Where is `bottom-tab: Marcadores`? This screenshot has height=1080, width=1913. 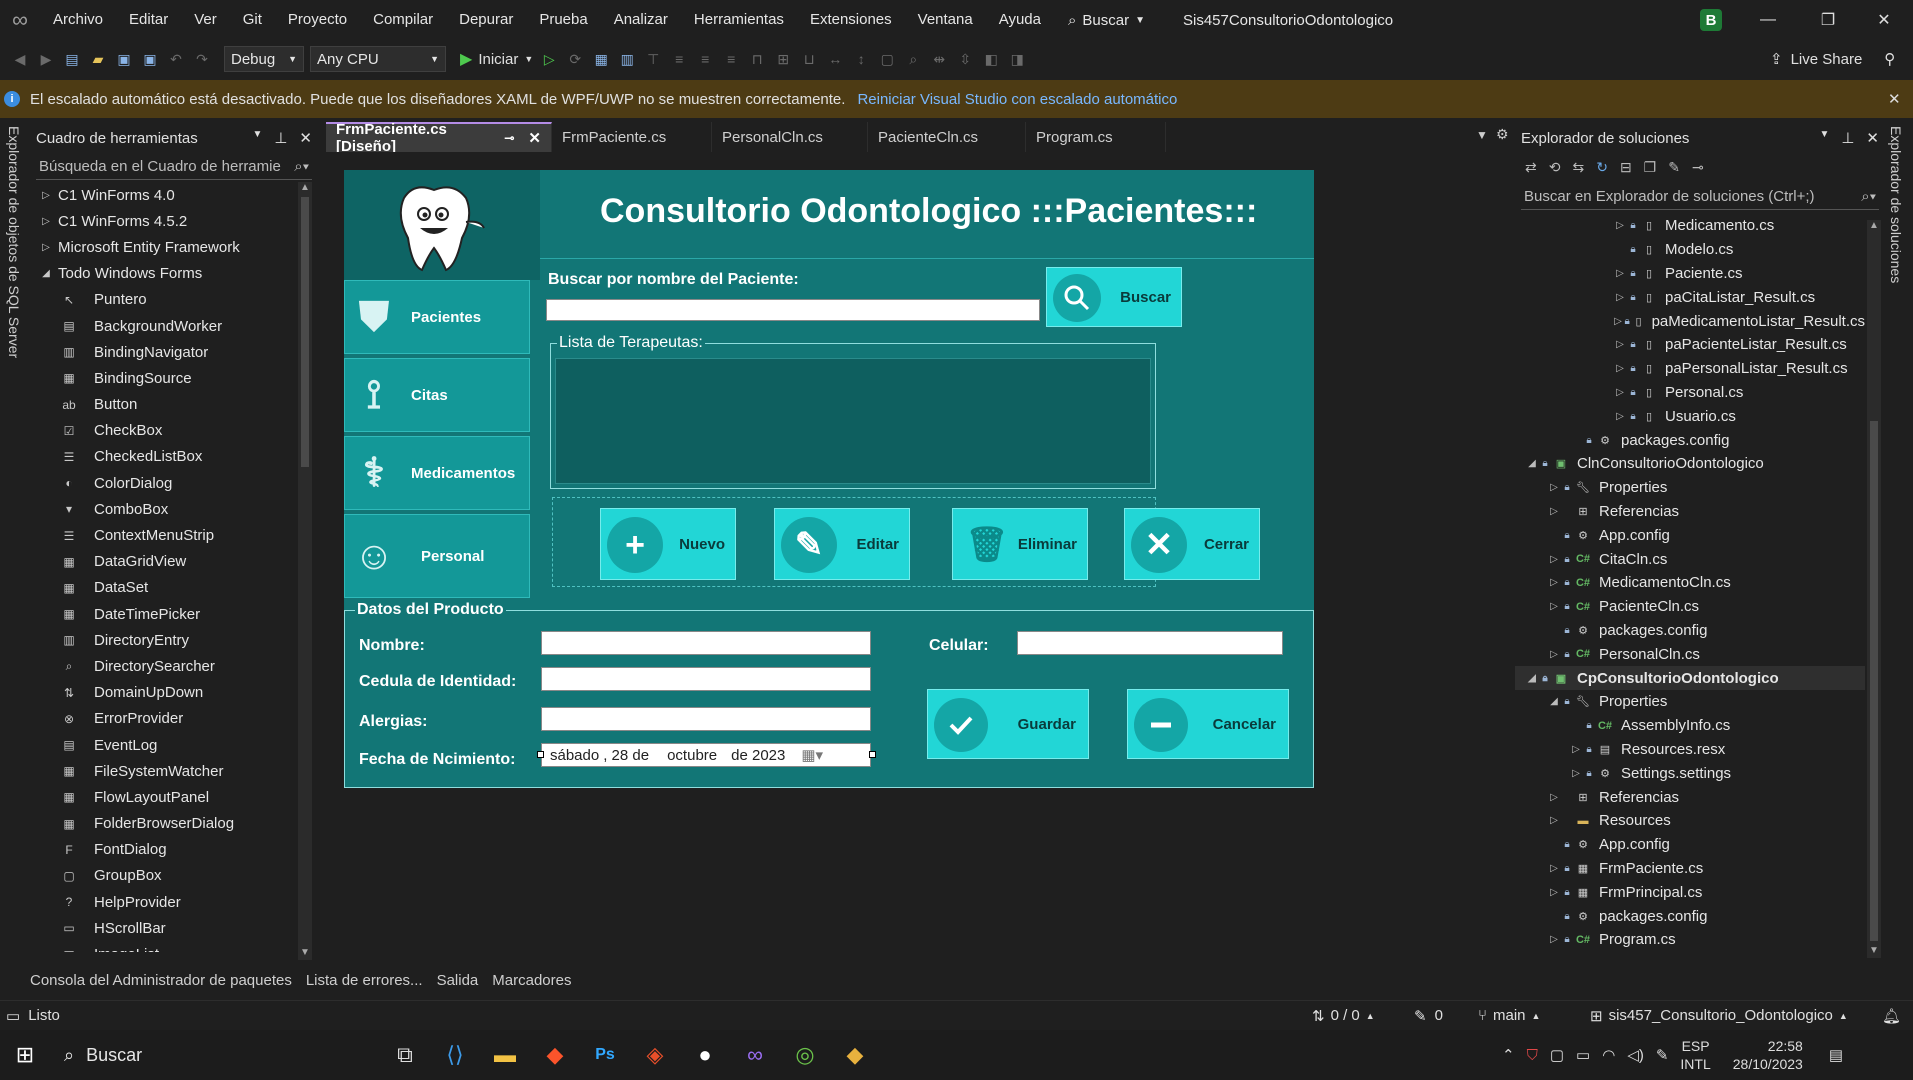
bottom-tab: Marcadores is located at coordinates (531, 980).